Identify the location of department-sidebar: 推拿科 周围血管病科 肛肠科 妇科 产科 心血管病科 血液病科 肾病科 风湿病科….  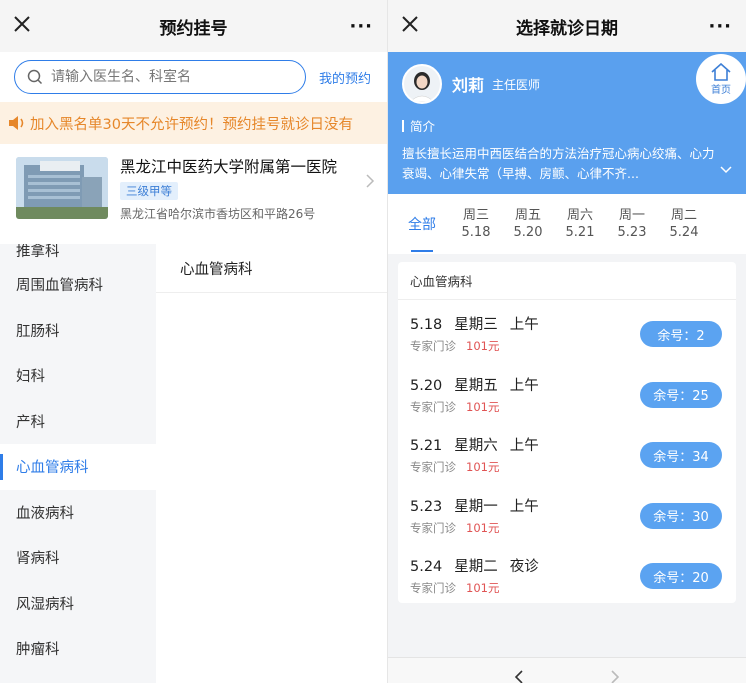
(78, 463).